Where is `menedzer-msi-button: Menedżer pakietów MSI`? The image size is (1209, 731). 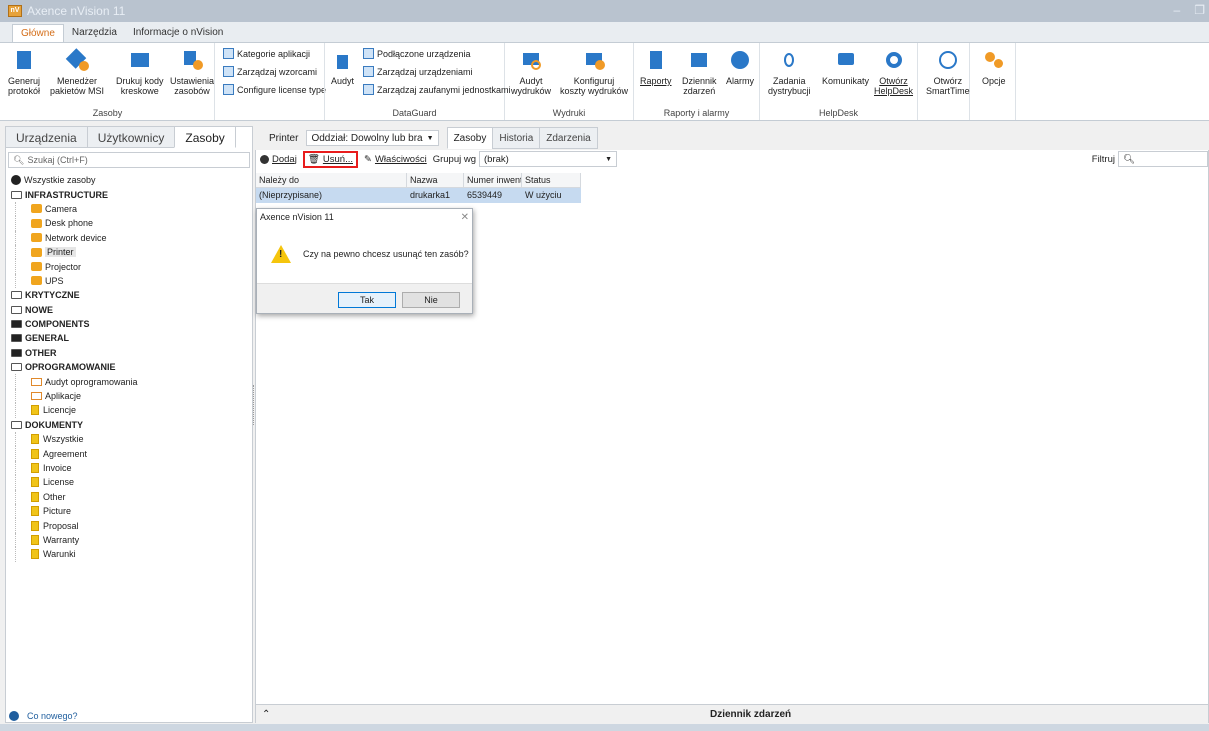 menedzer-msi-button: Menedżer pakietów MSI is located at coordinates (77, 72).